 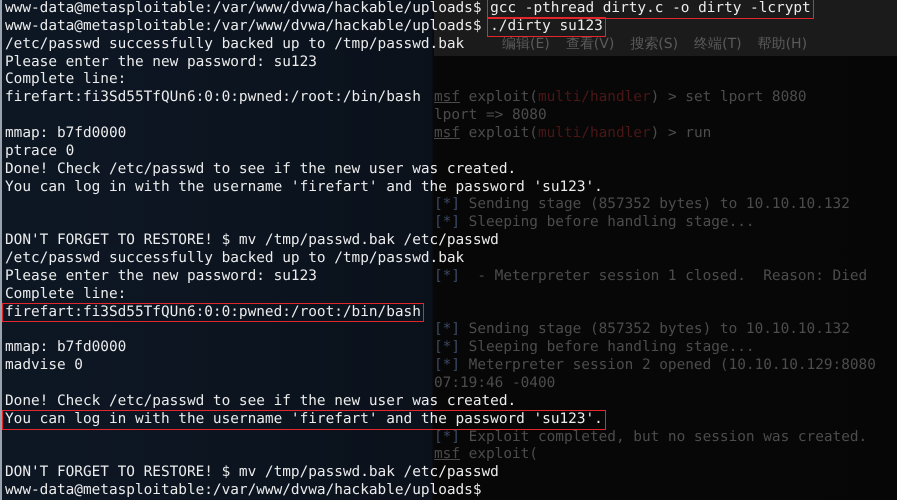 I want to click on background-terminal-line: [*] - Meterpreter session 1 closed. Reason: Died, so click(x=651, y=276).